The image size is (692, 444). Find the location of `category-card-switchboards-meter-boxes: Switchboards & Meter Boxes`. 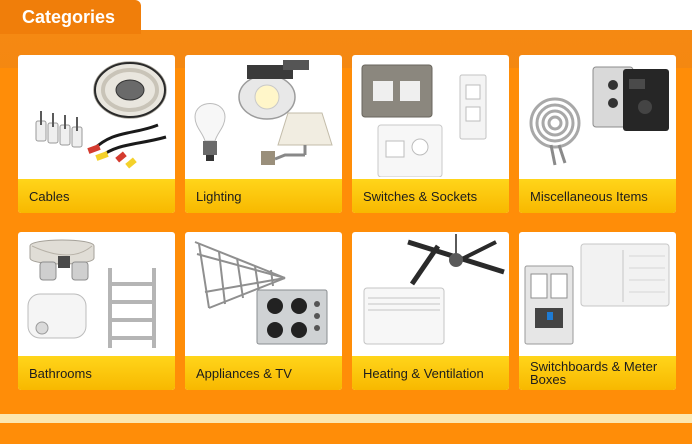

category-card-switchboards-meter-boxes: Switchboards & Meter Boxes is located at coordinates (597, 311).